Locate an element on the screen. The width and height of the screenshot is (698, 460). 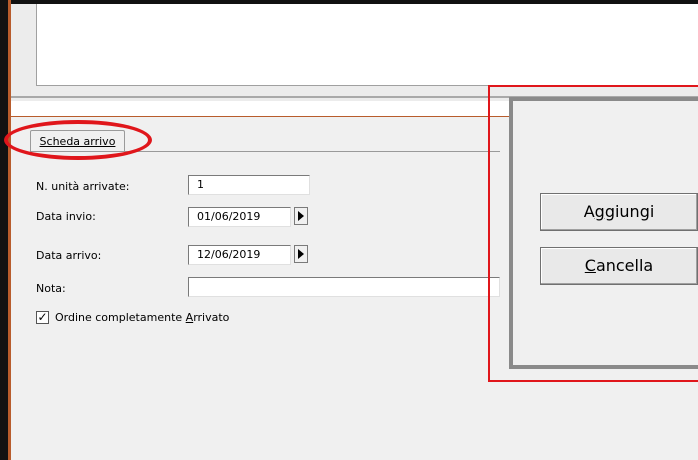
window-frame-left is located at coordinates (4, 230).